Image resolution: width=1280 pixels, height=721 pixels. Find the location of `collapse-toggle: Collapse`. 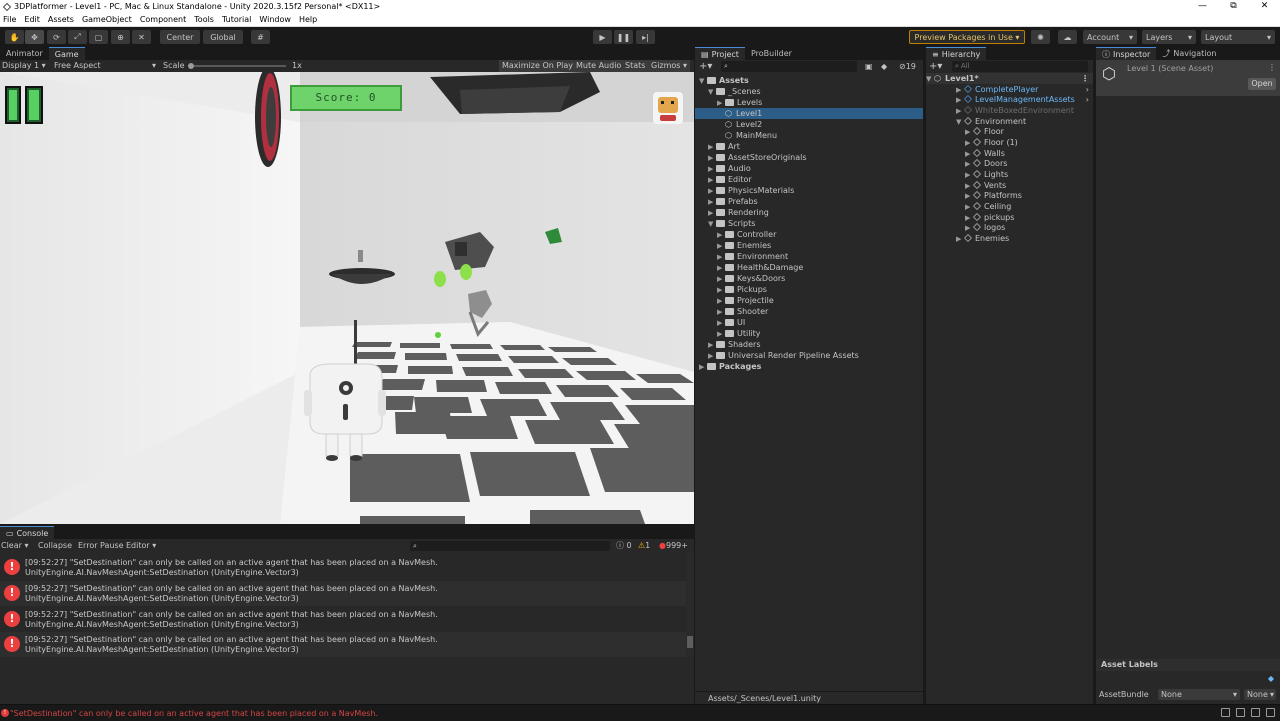

collapse-toggle: Collapse is located at coordinates (55, 545).